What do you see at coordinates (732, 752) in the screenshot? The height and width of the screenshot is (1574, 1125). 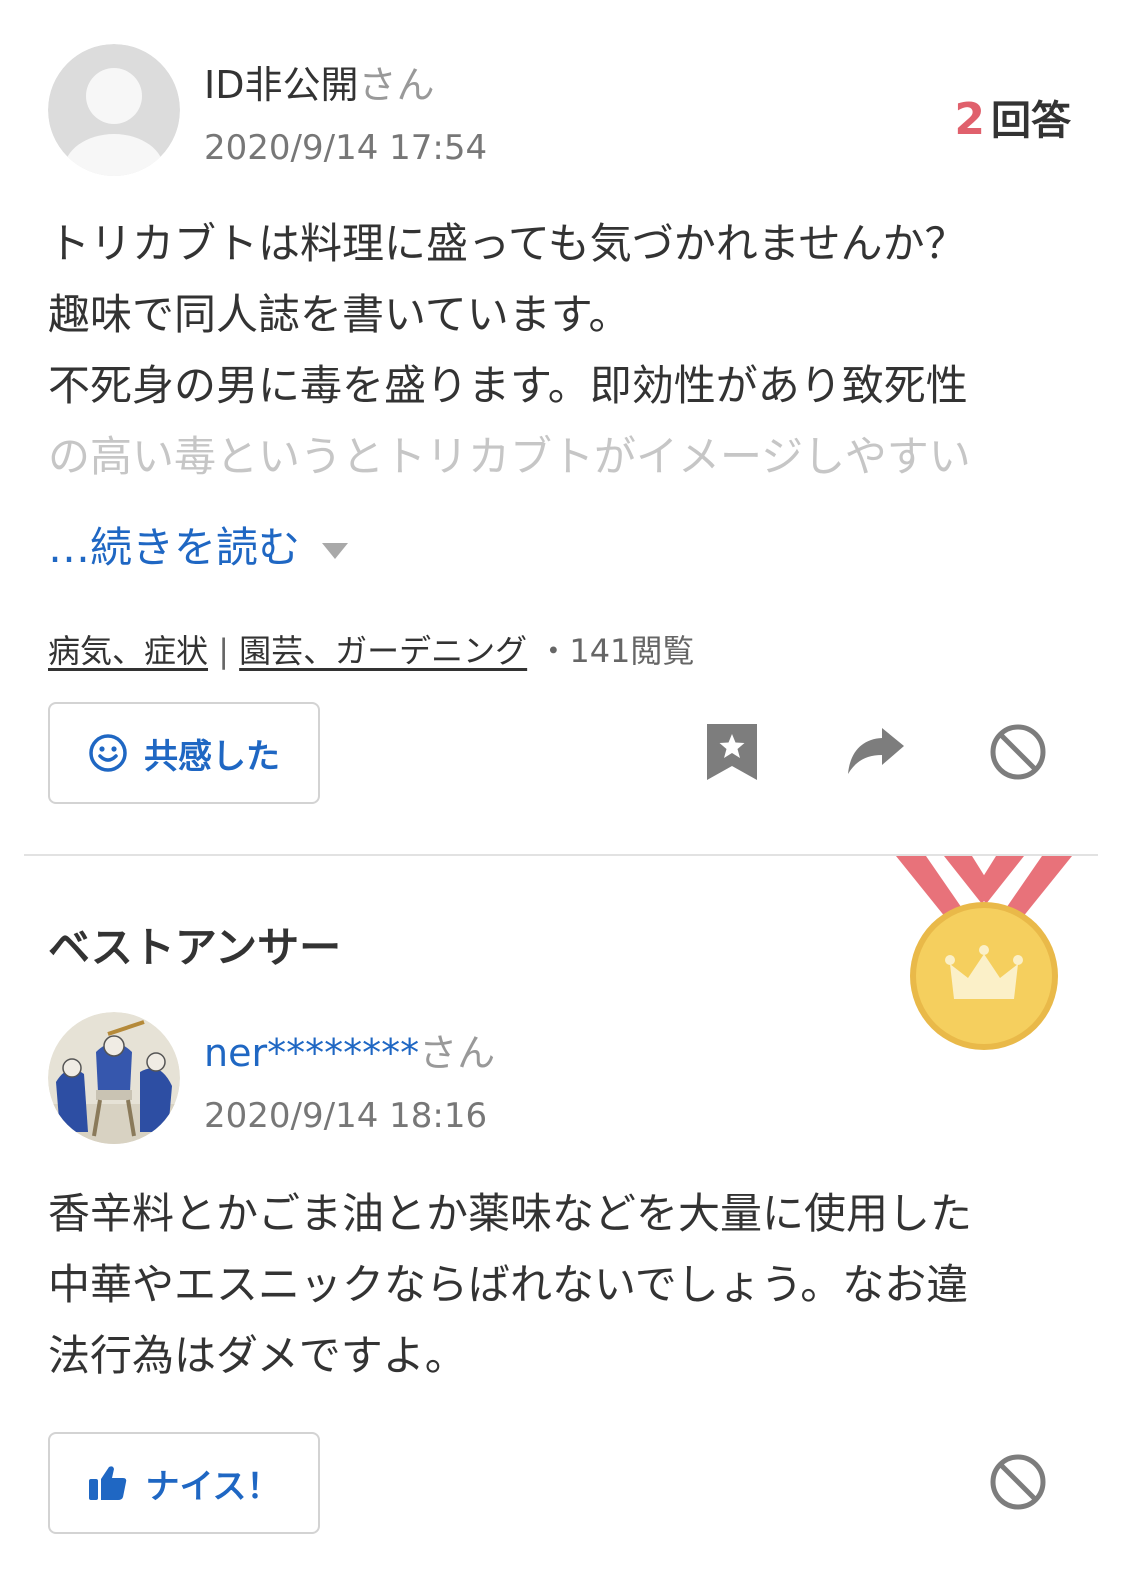 I see `bookmark-star-icon` at bounding box center [732, 752].